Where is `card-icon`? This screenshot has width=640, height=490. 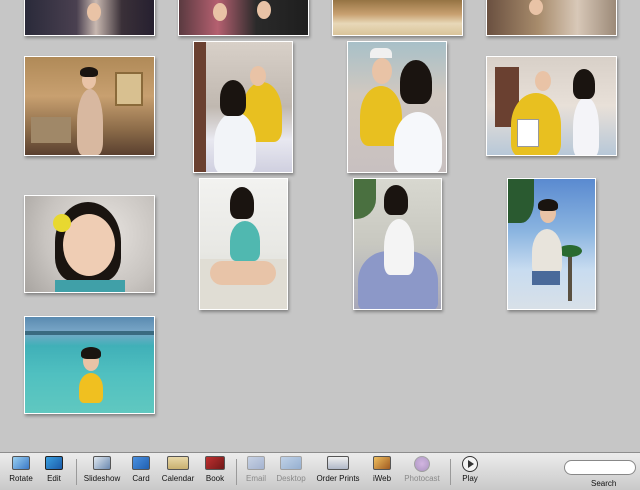
card-icon is located at coordinates (141, 463).